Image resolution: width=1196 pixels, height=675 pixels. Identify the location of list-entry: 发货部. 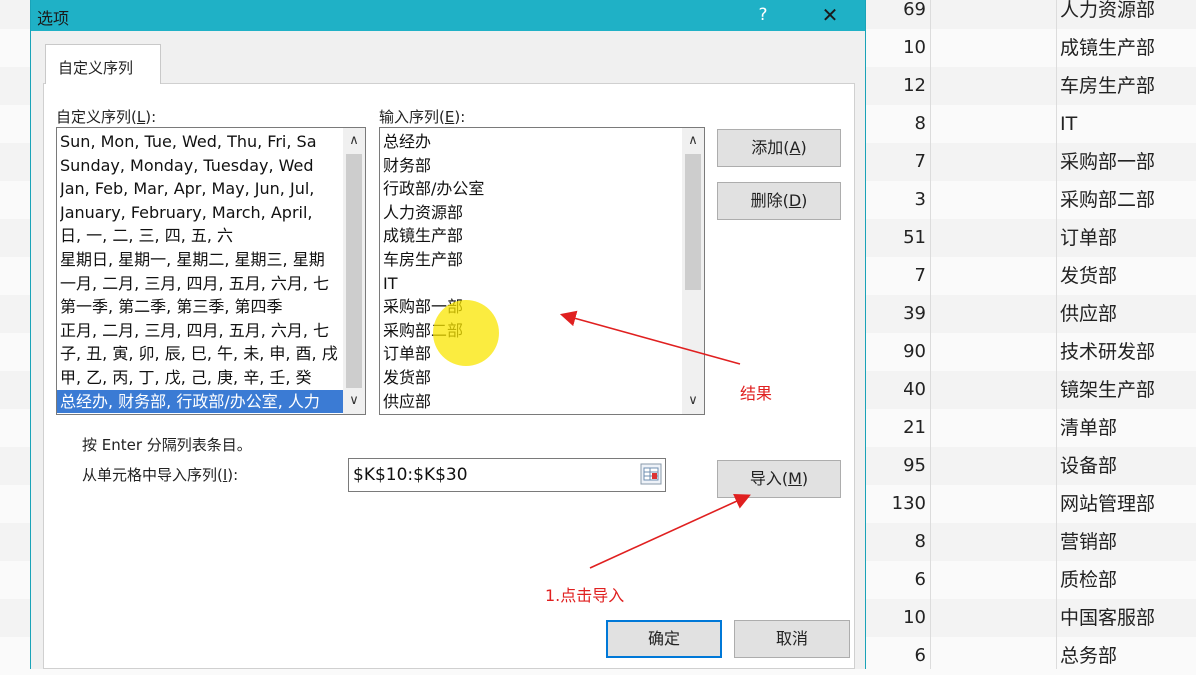
(407, 377).